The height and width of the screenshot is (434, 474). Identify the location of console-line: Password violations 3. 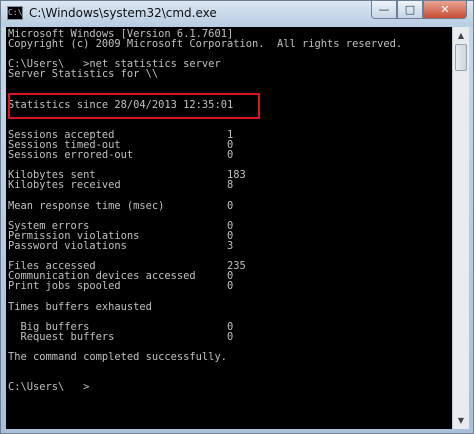
(121, 245).